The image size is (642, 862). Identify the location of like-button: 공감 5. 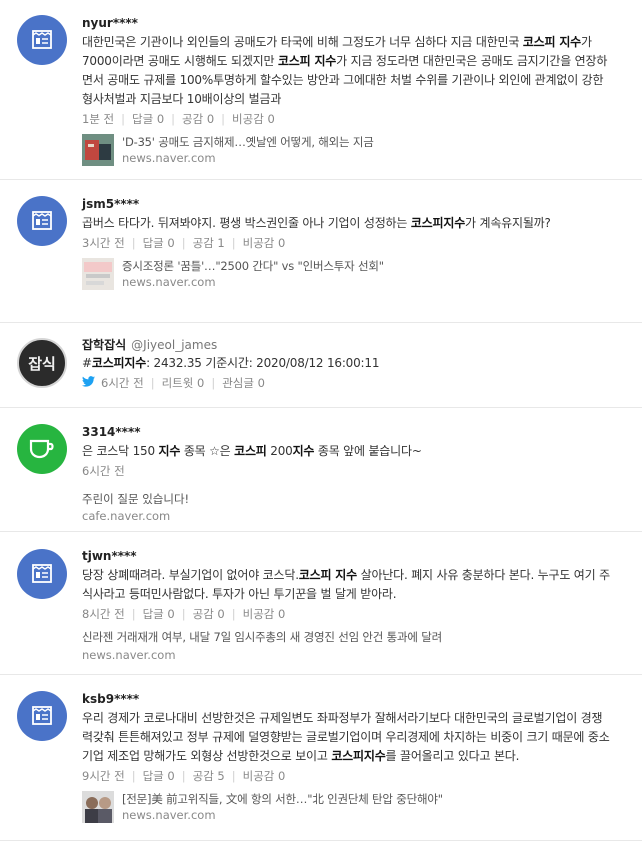
(209, 776).